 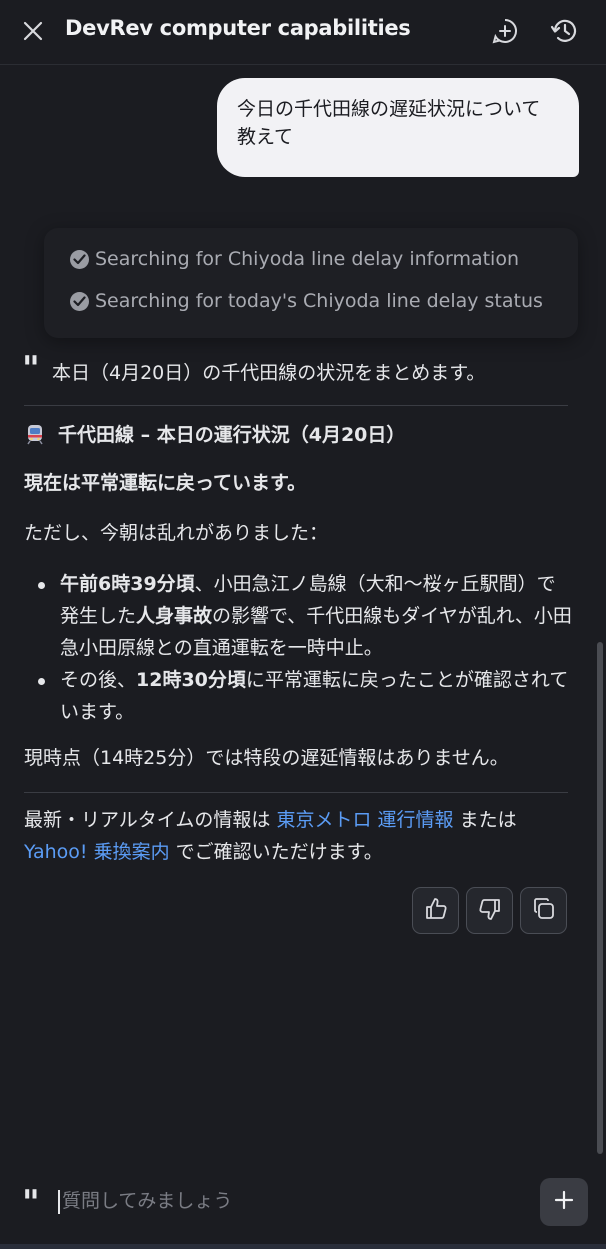 What do you see at coordinates (296, 792) in the screenshot?
I see `footer-divider` at bounding box center [296, 792].